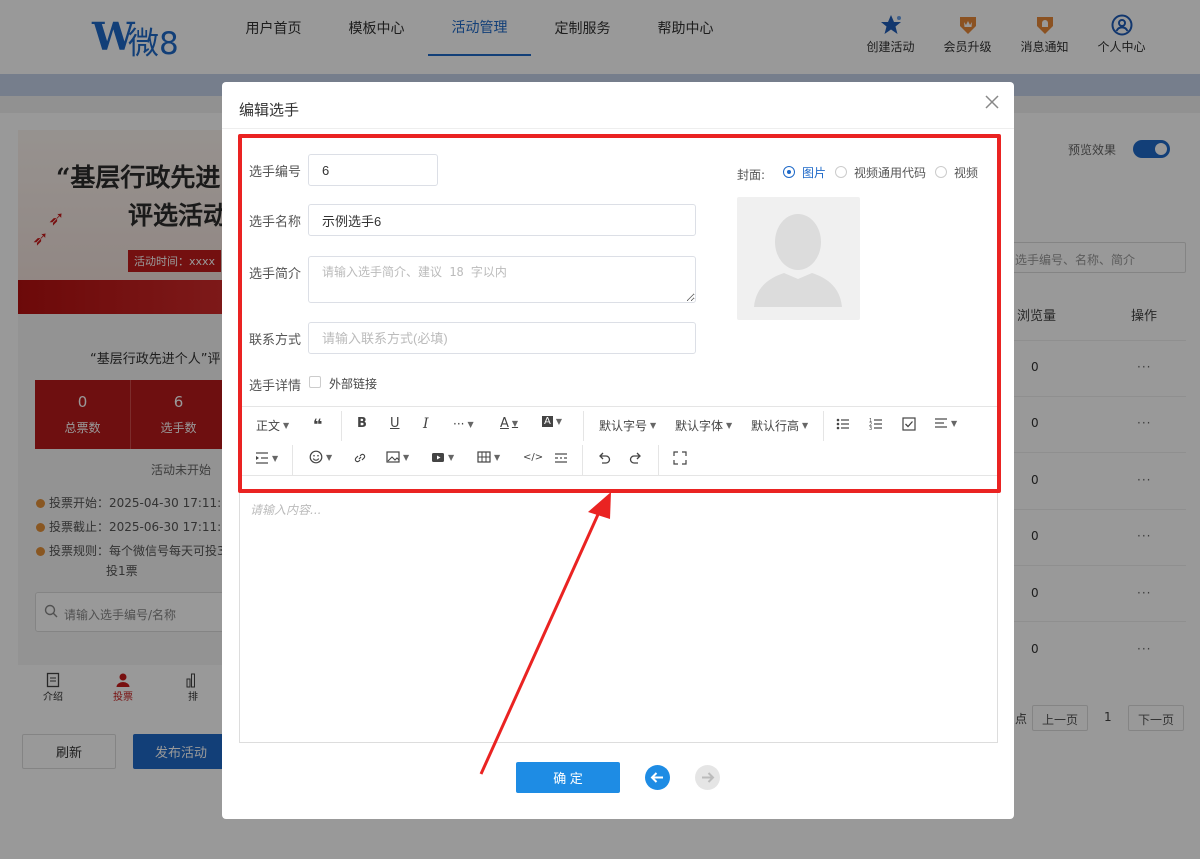 This screenshot has height=859, width=1200. What do you see at coordinates (275, 222) in the screenshot?
I see `name-label: 选手名称` at bounding box center [275, 222].